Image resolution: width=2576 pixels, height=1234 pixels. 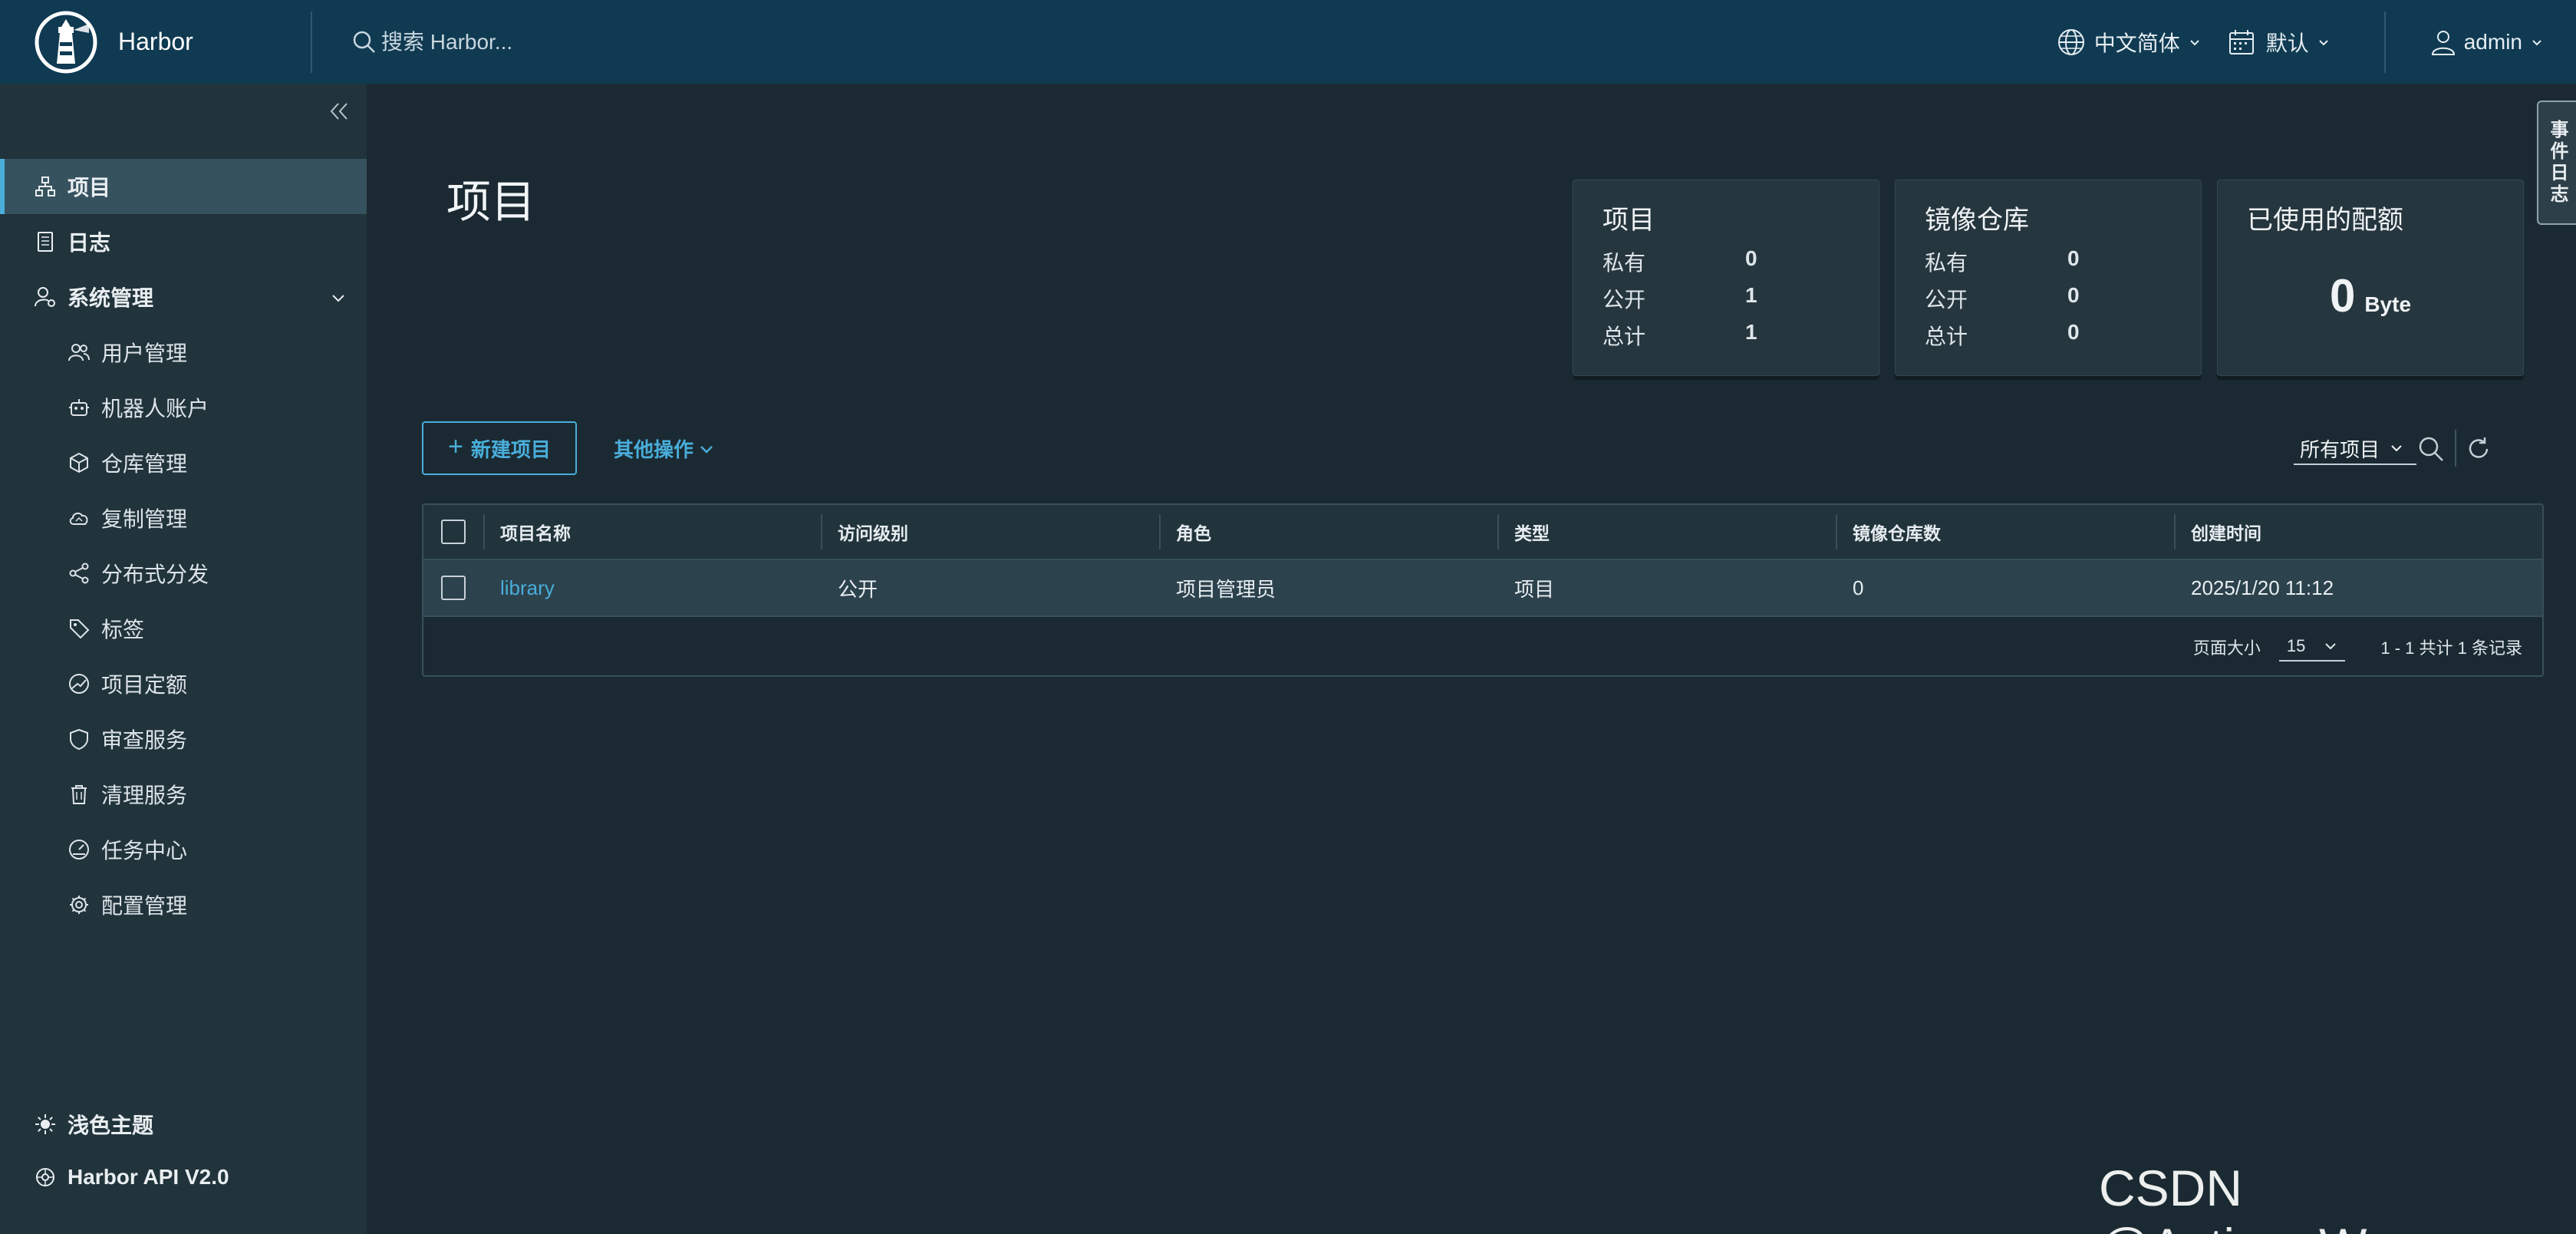 What do you see at coordinates (990, 532) in the screenshot?
I see `column-header-access: 访问级别` at bounding box center [990, 532].